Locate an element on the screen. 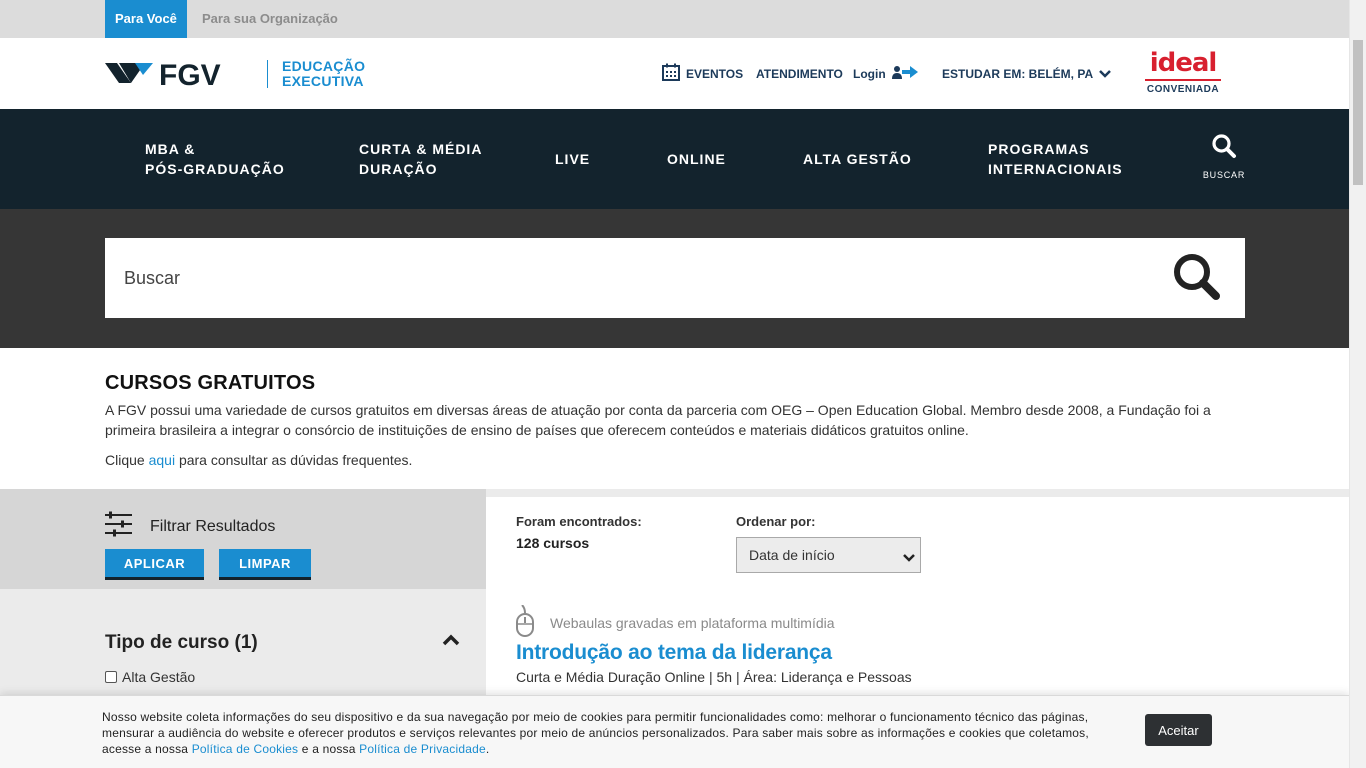 Image resolution: width=1366 pixels, height=768 pixels. fgv-logo-mark: FGV is located at coordinates (163, 74).